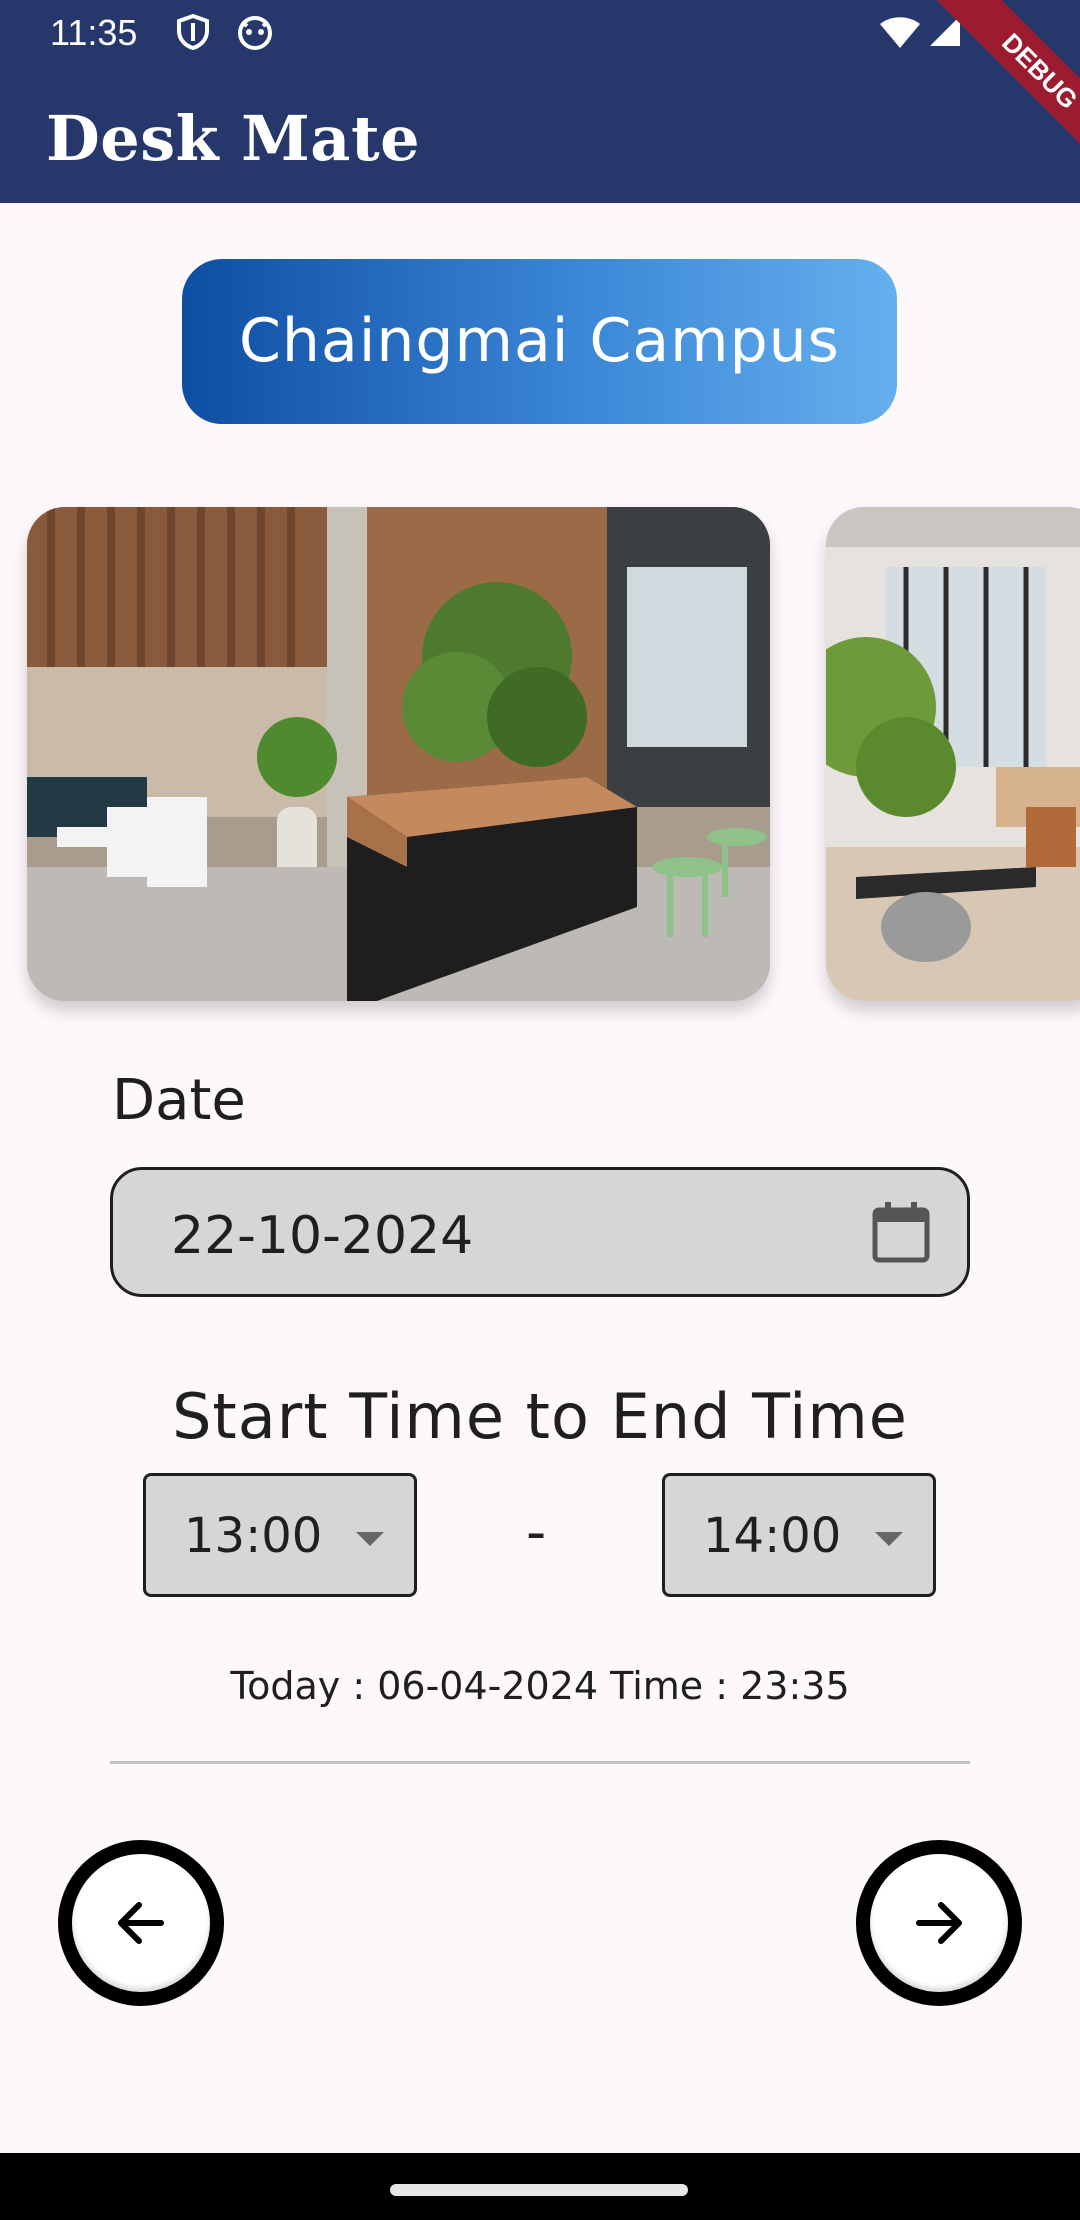 The width and height of the screenshot is (1080, 2220). Describe the element at coordinates (901, 1235) in the screenshot. I see `calendar-icon` at that location.